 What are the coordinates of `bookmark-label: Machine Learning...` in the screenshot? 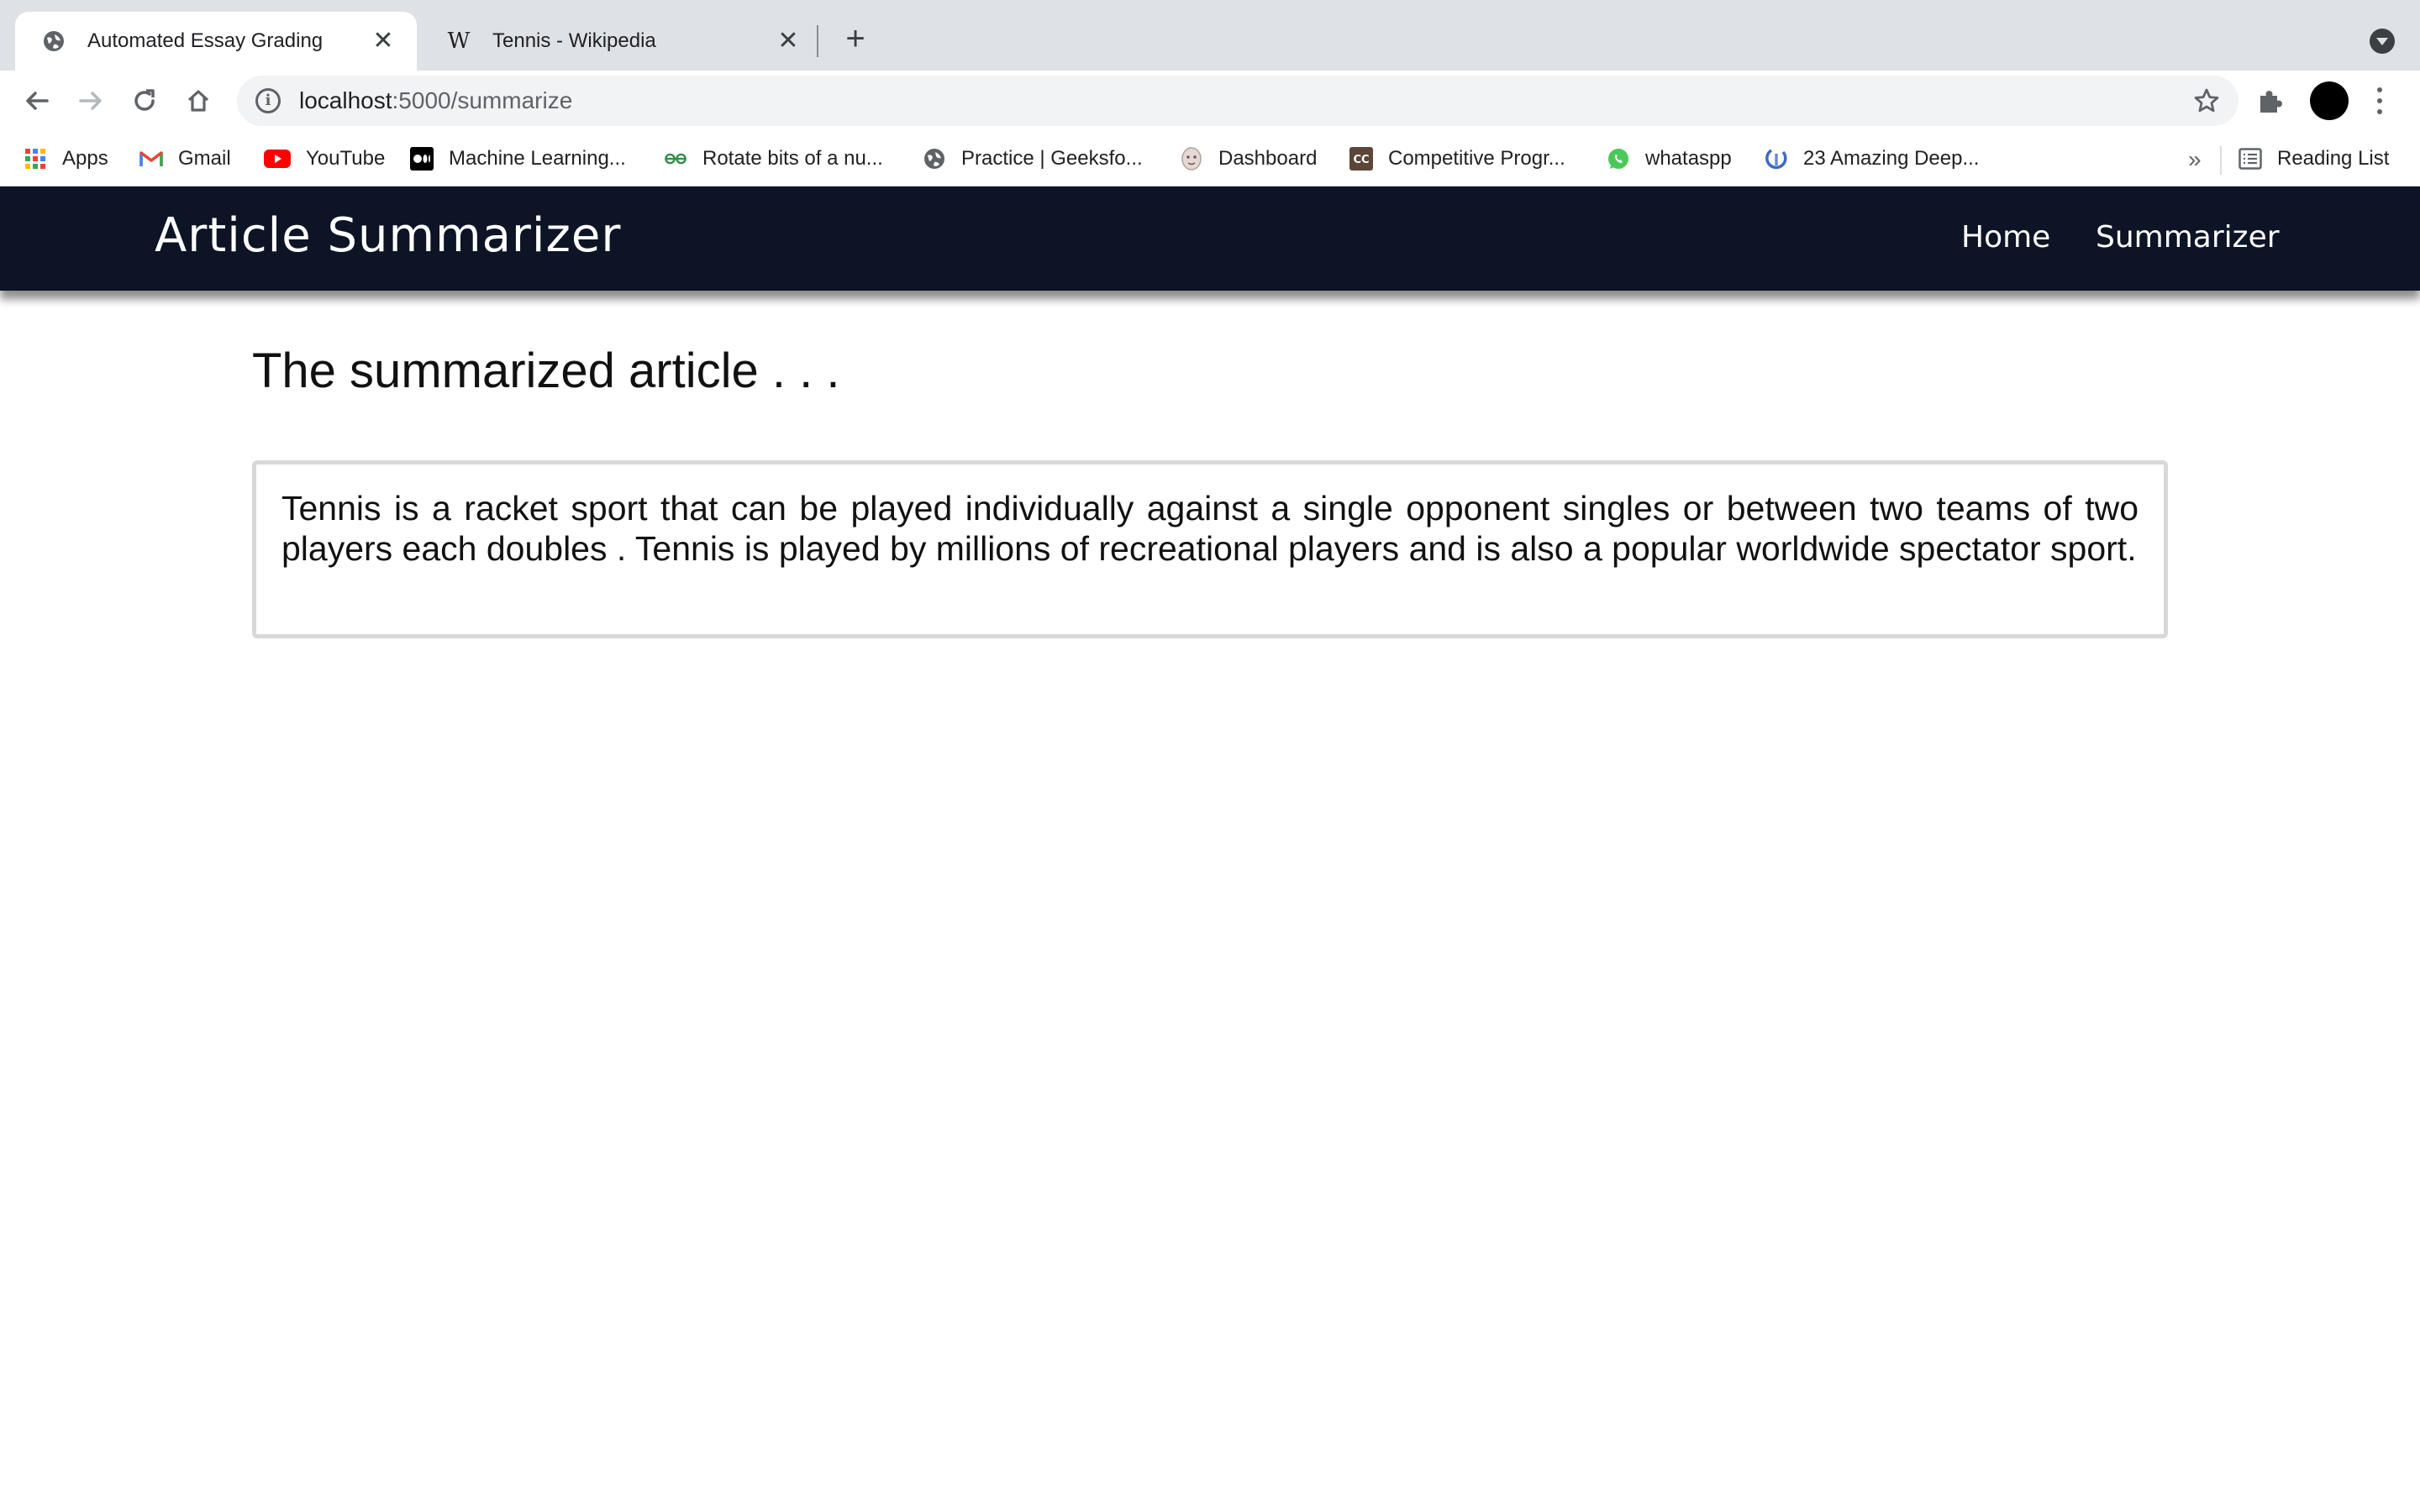 It's located at (537, 158).